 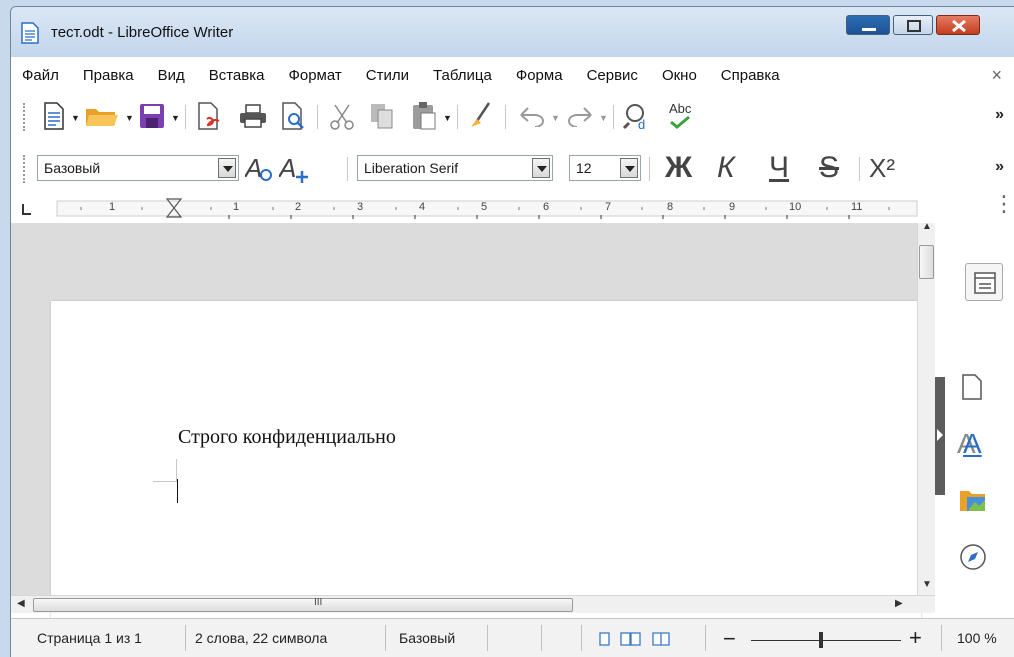 I want to click on zoom-slider-knob, so click(x=821, y=640).